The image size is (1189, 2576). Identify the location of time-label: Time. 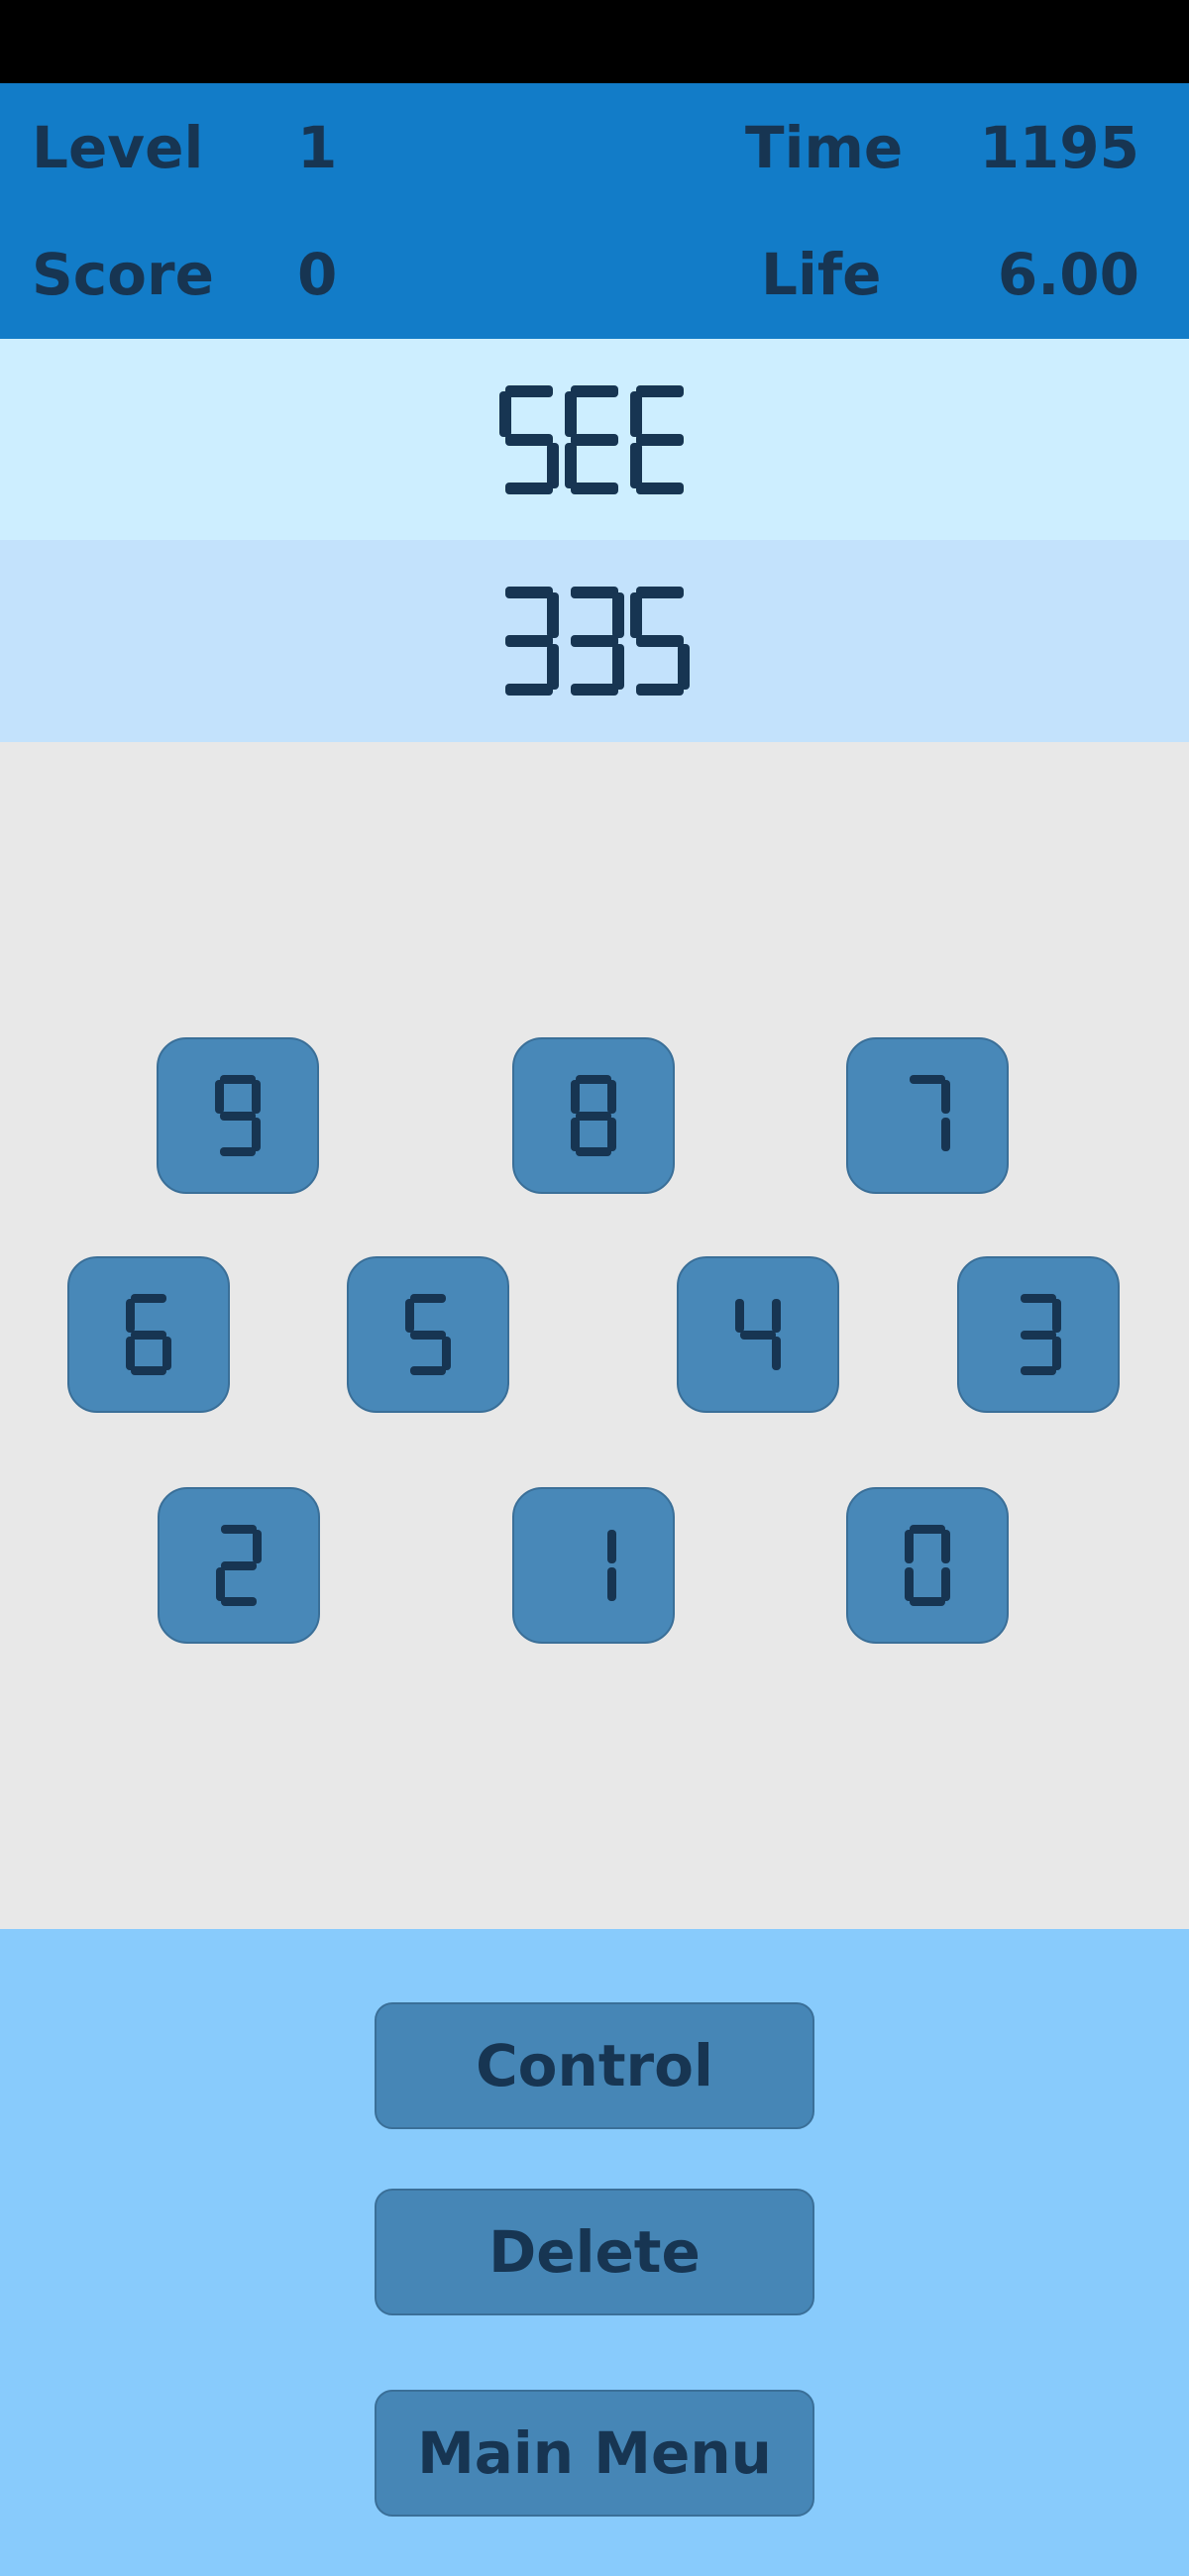
(824, 147).